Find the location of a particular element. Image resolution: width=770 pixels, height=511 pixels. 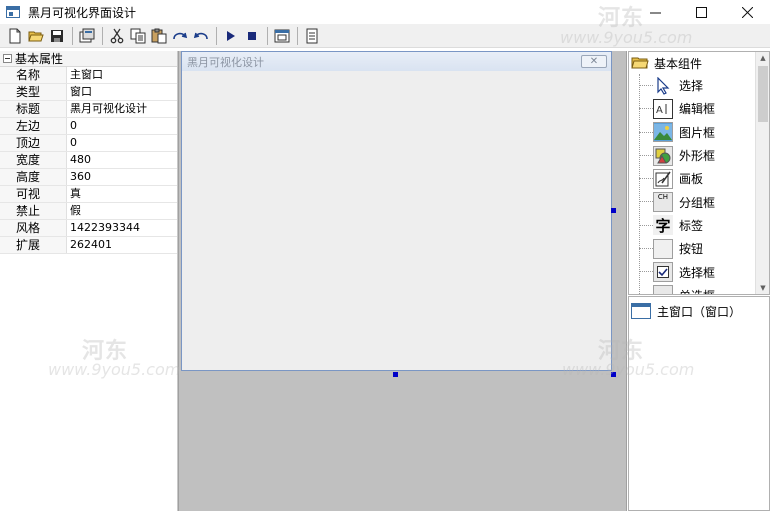

palette-item-checkbox: 选择框 is located at coordinates (699, 271).